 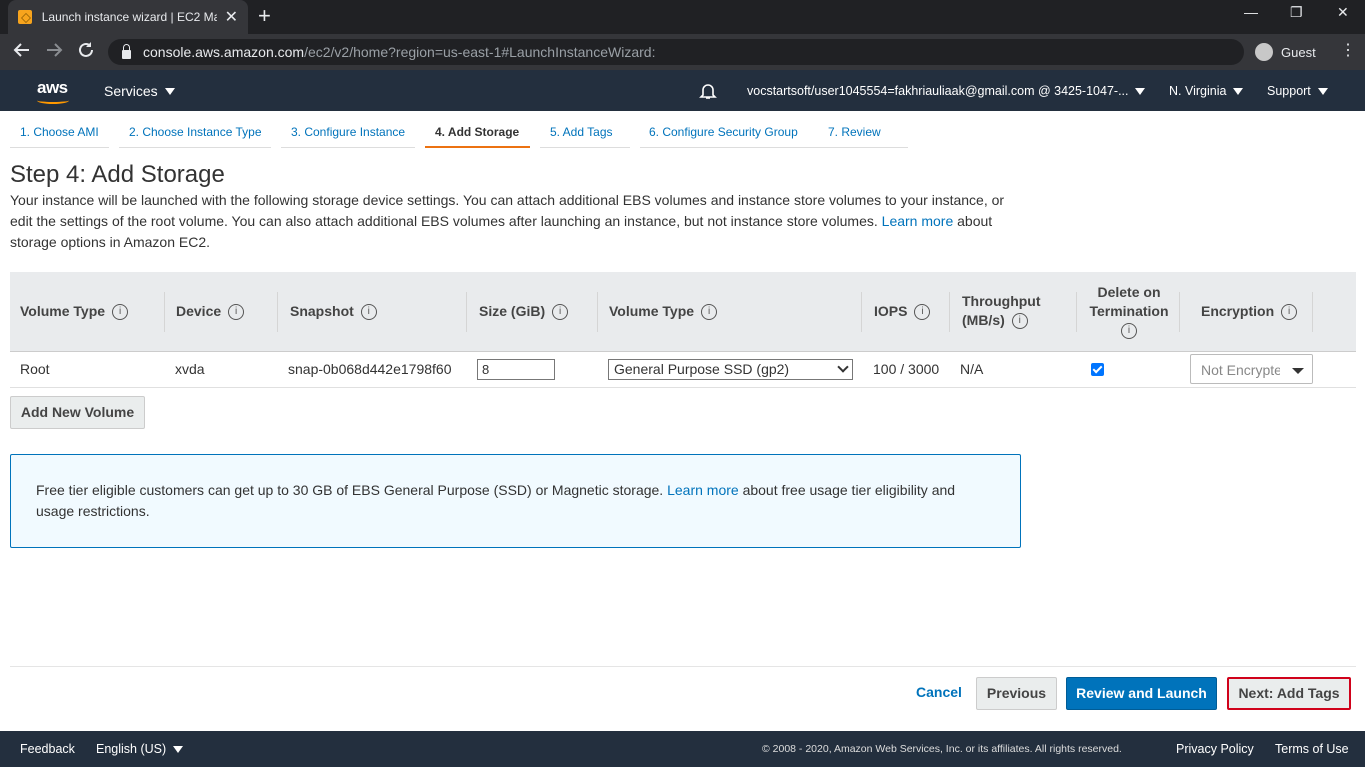 What do you see at coordinates (902, 311) in the screenshot?
I see `header-iops: IOPS i` at bounding box center [902, 311].